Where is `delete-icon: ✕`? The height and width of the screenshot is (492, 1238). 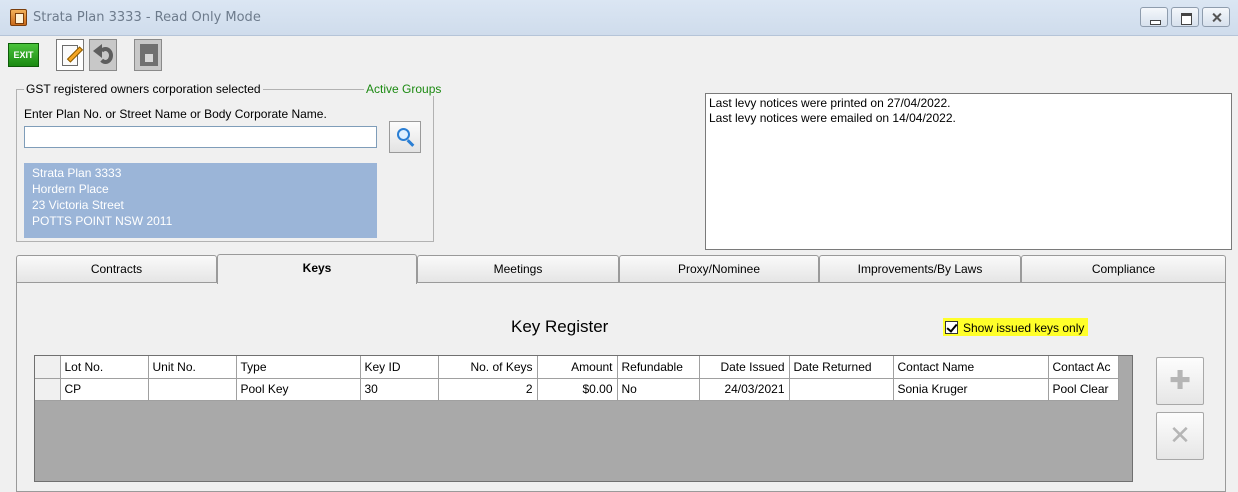 delete-icon: ✕ is located at coordinates (1180, 435).